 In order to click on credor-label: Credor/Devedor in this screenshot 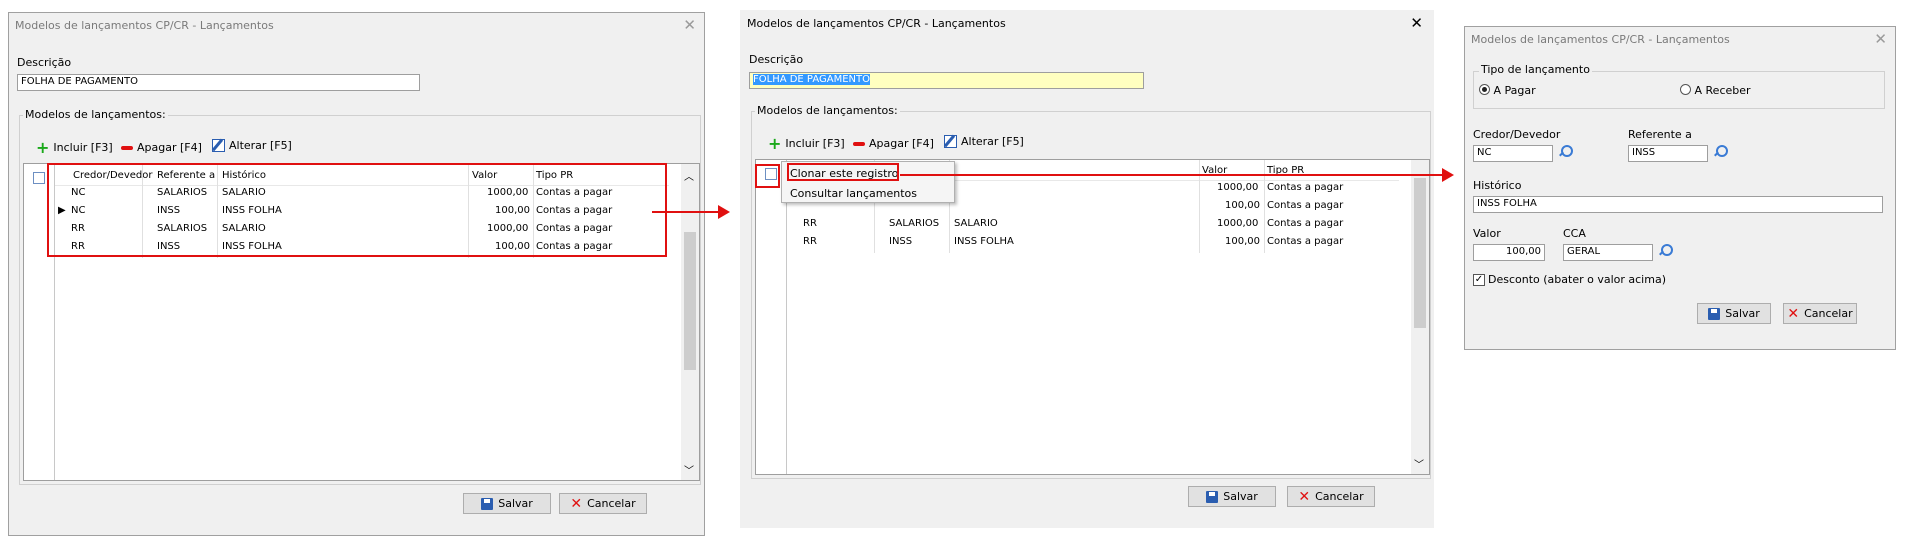, I will do `click(1517, 134)`.